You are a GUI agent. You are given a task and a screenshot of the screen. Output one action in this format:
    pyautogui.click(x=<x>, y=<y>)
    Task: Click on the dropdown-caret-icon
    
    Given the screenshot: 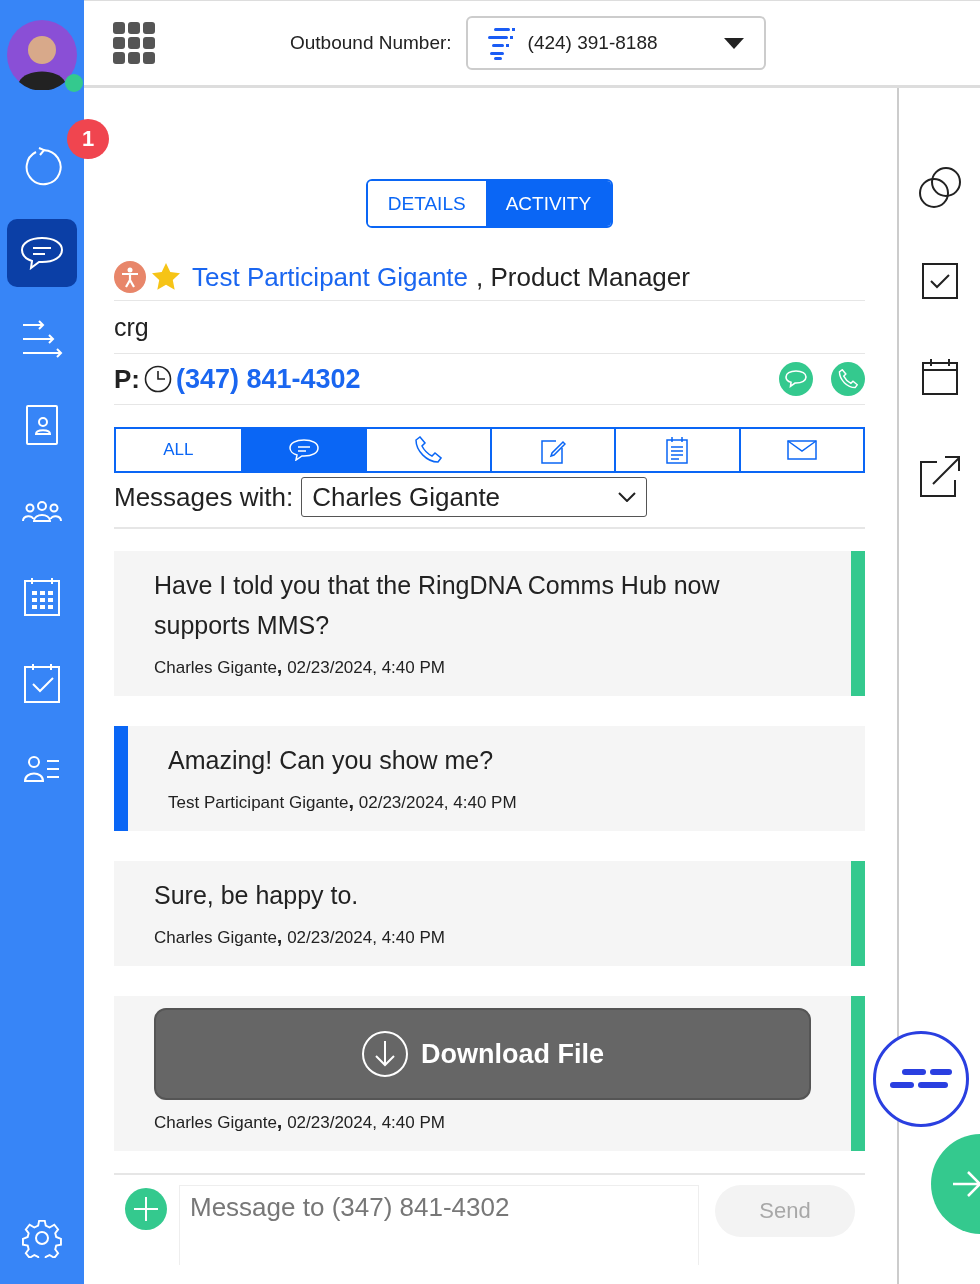 What is the action you would take?
    pyautogui.click(x=733, y=43)
    